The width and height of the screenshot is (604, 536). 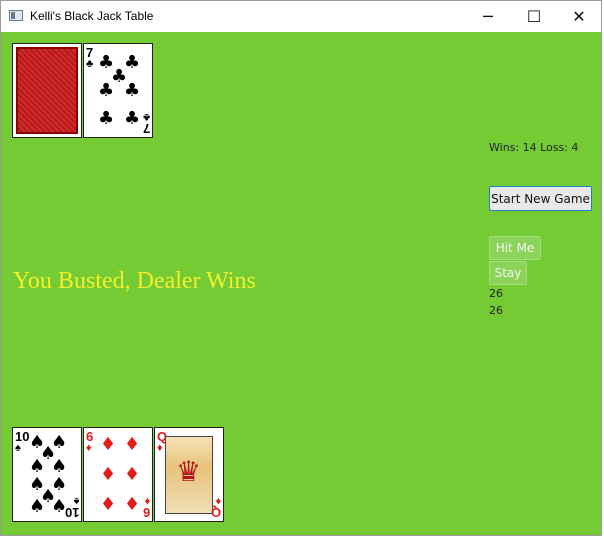 I want to click on title-bar: Kelli's Black Jack Table ─ ☐ ✕, so click(x=301, y=16).